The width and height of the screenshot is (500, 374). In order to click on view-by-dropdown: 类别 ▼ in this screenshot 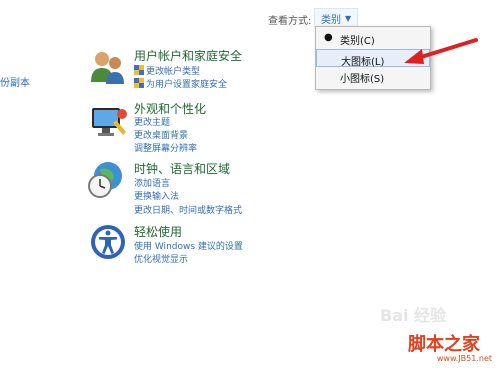, I will do `click(336, 18)`.